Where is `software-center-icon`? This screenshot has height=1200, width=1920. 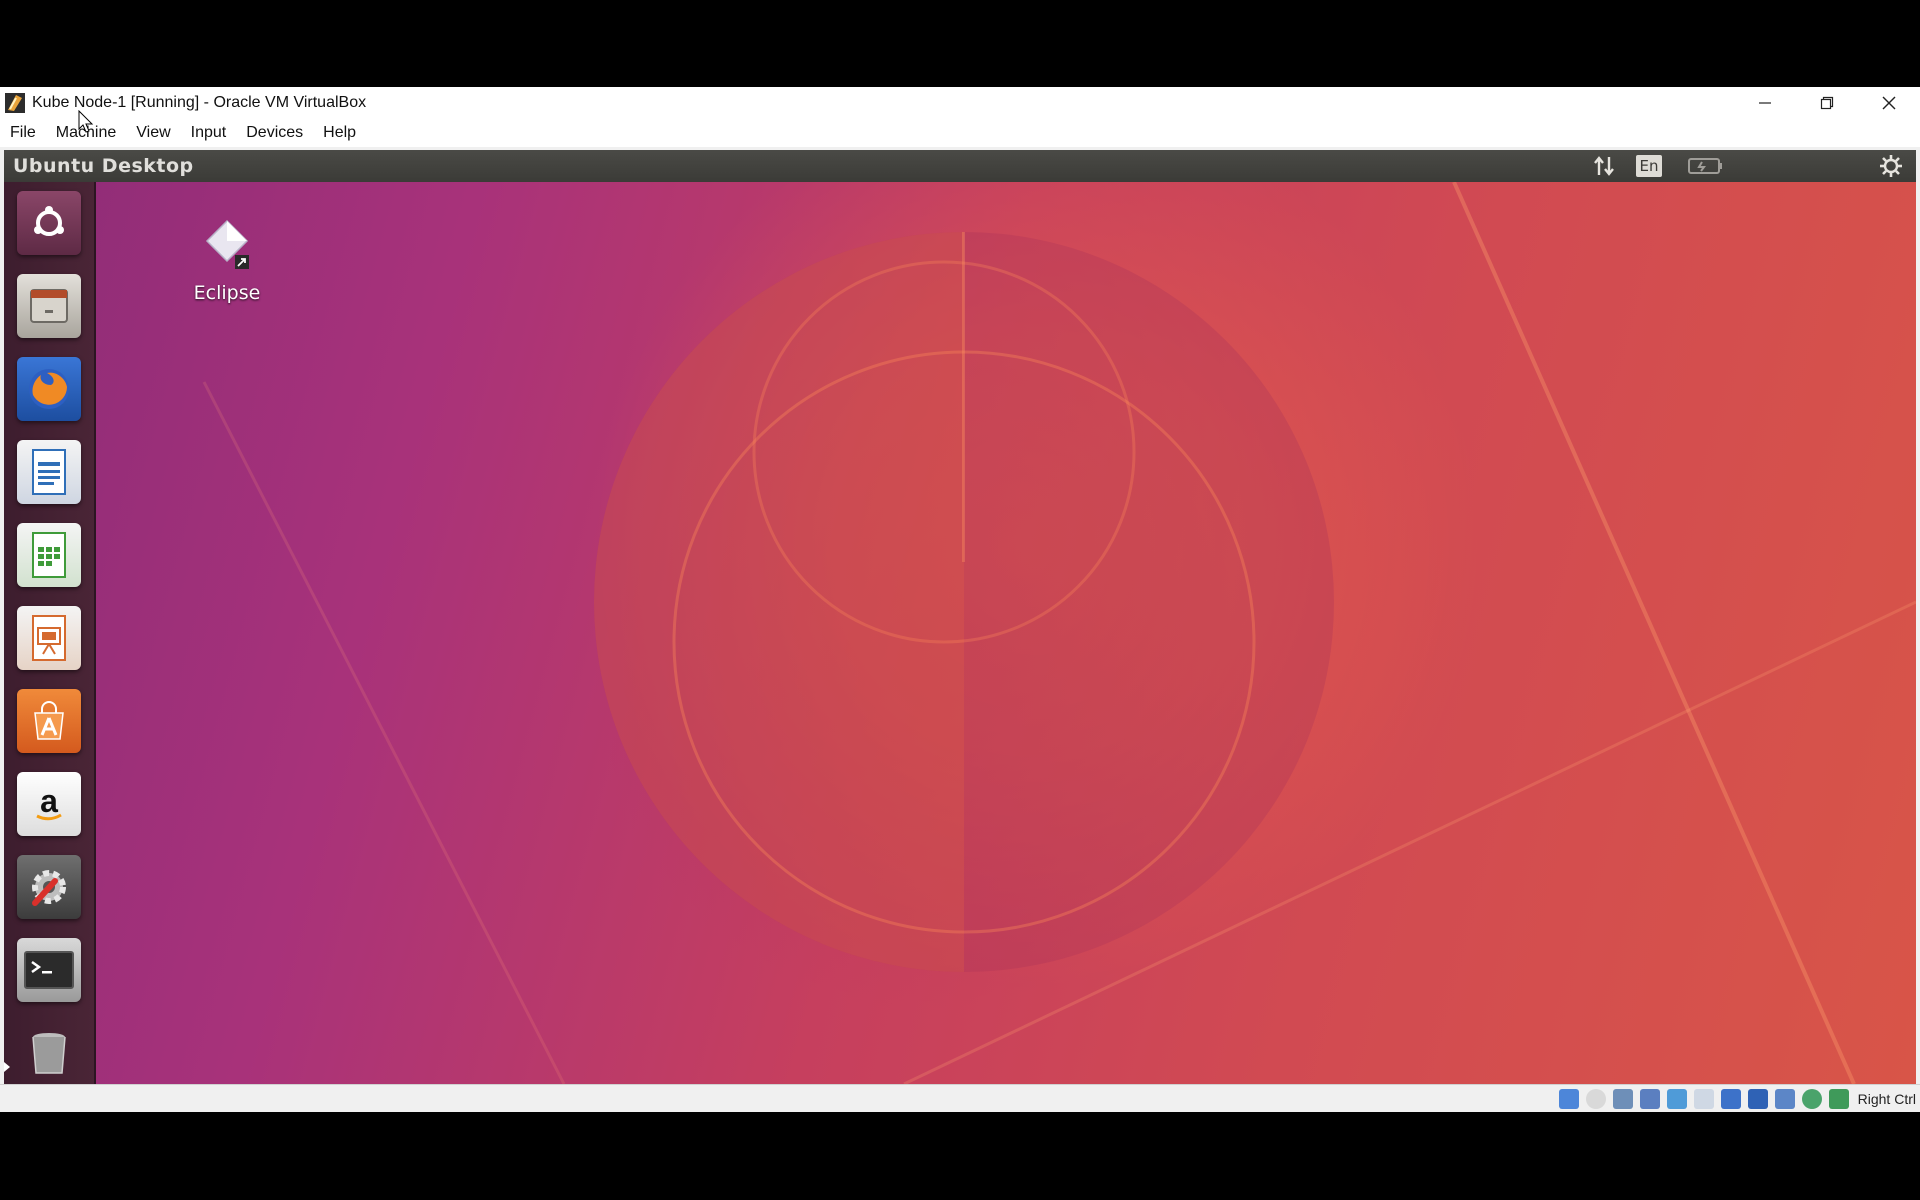 software-center-icon is located at coordinates (49, 720).